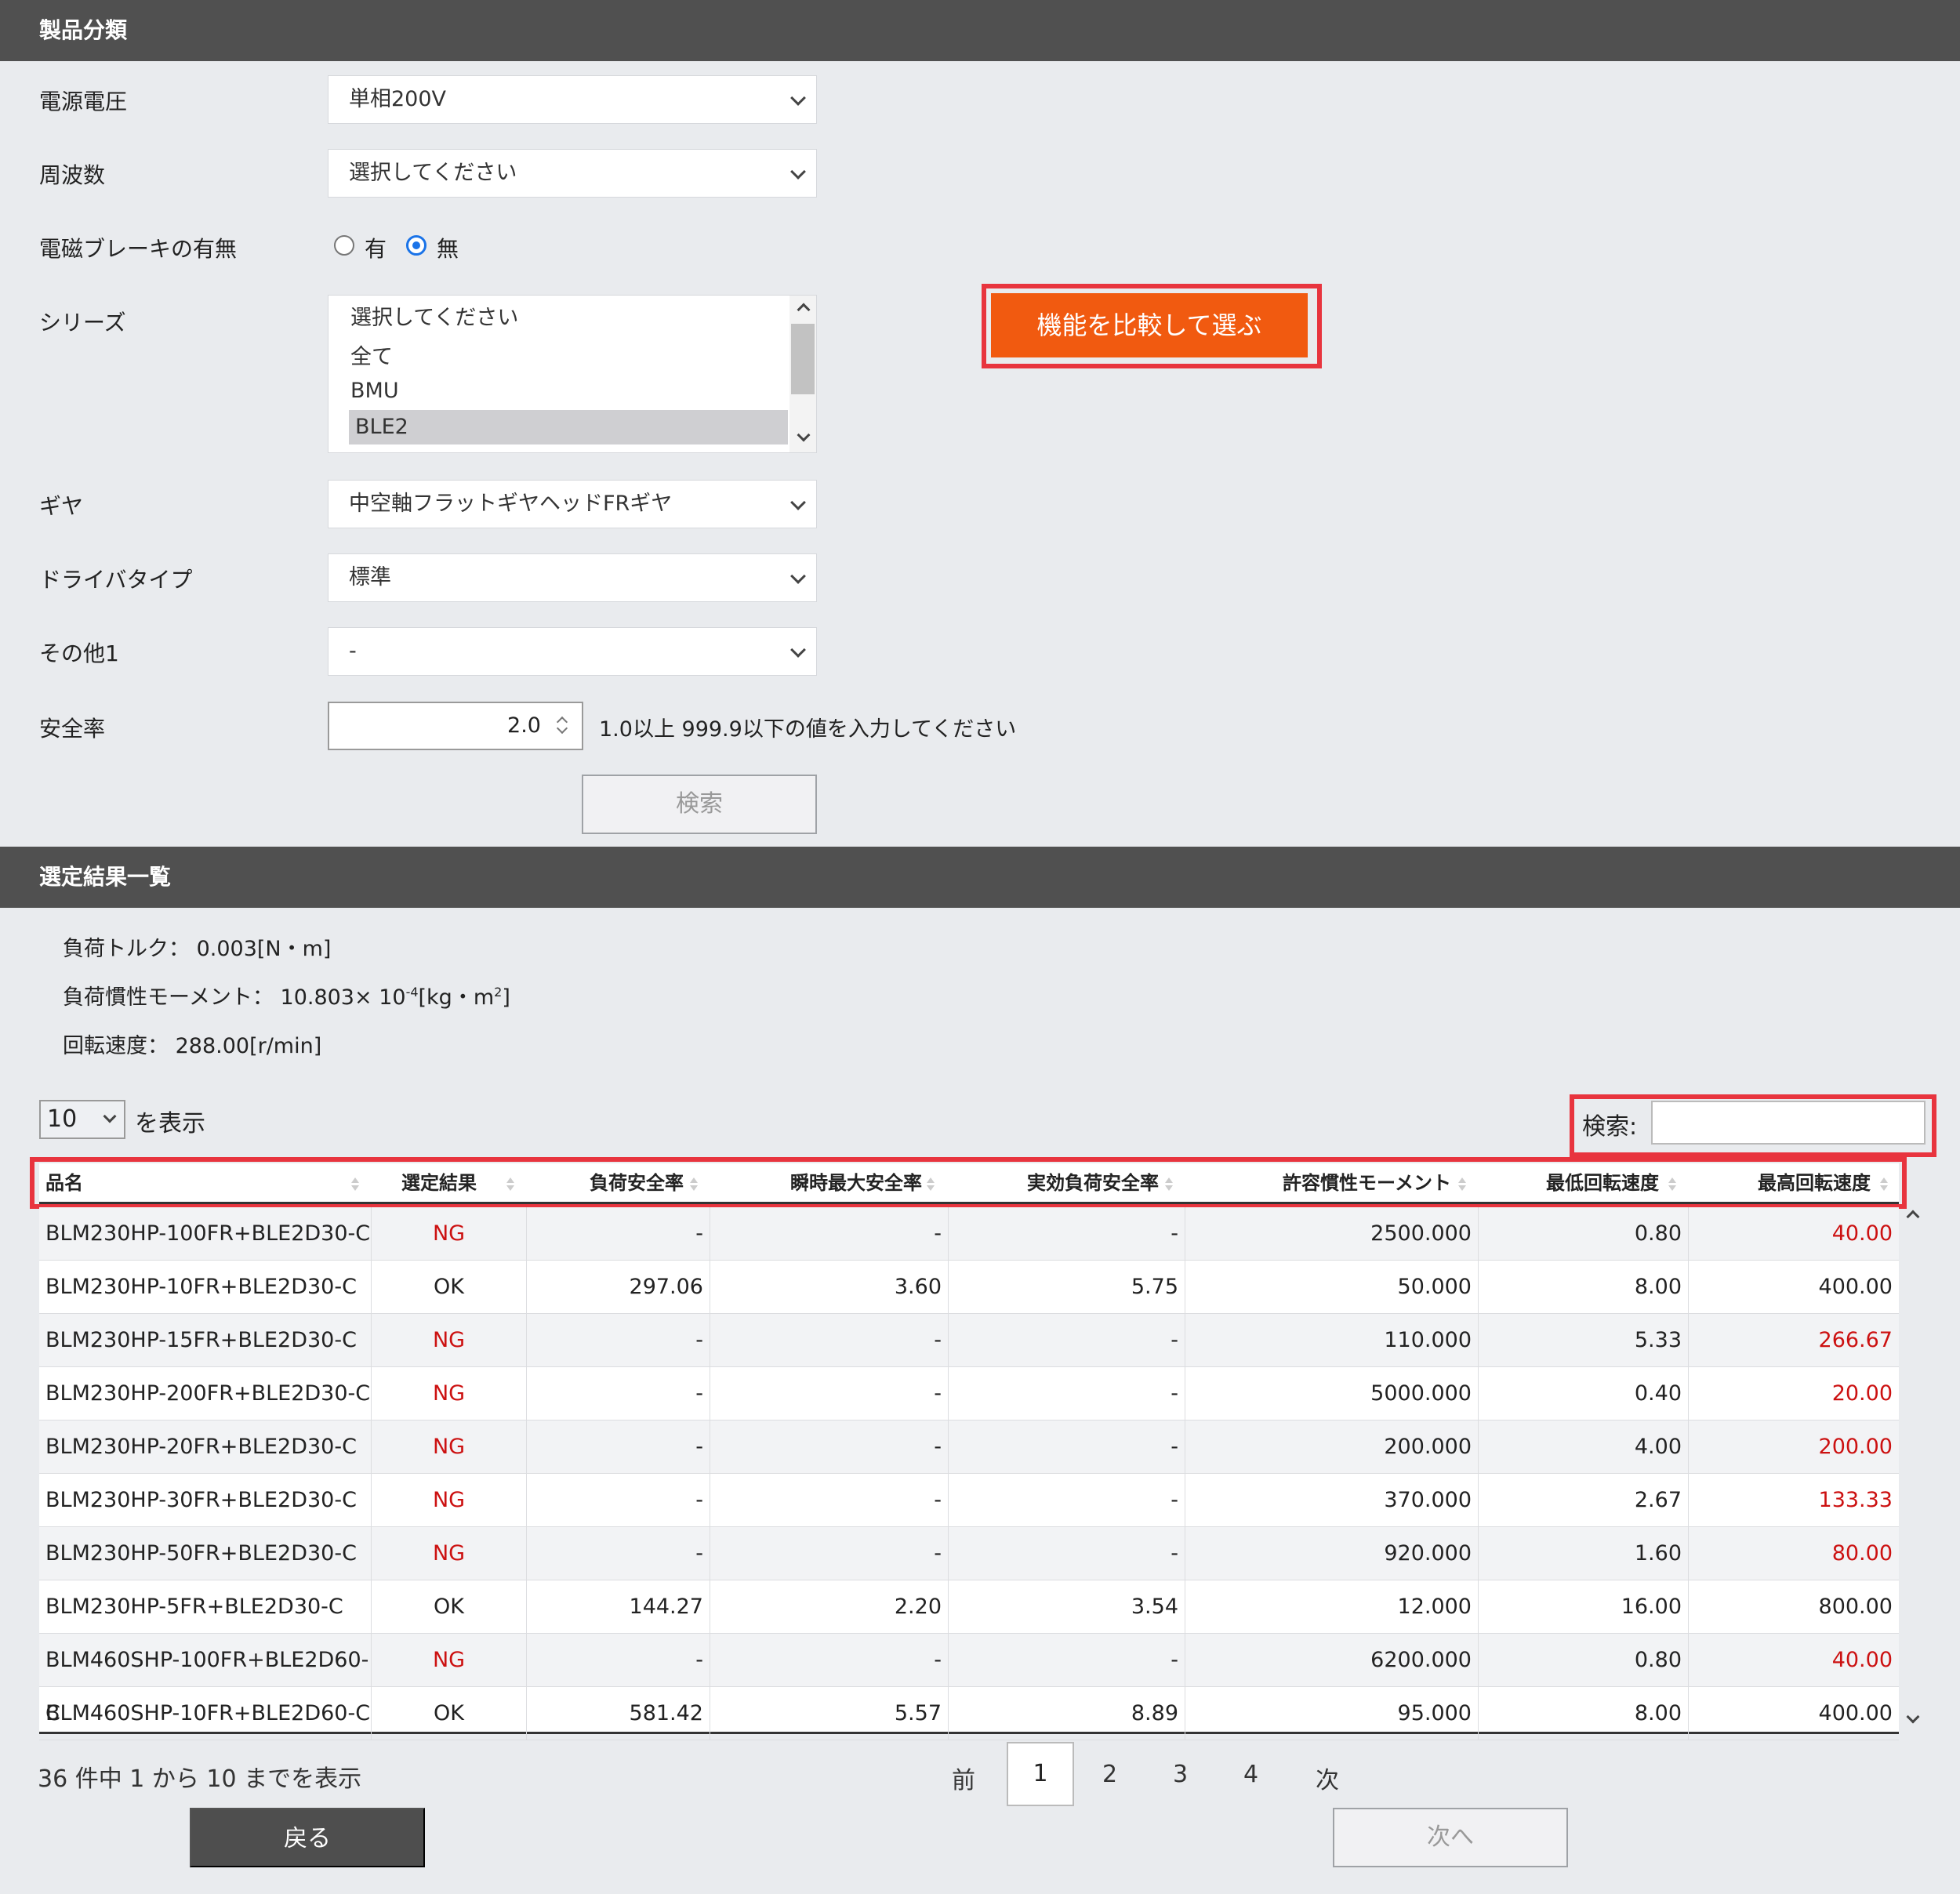 Image resolution: width=1960 pixels, height=1894 pixels. What do you see at coordinates (980, 878) in the screenshot?
I see `results-header: 選定結果一覧` at bounding box center [980, 878].